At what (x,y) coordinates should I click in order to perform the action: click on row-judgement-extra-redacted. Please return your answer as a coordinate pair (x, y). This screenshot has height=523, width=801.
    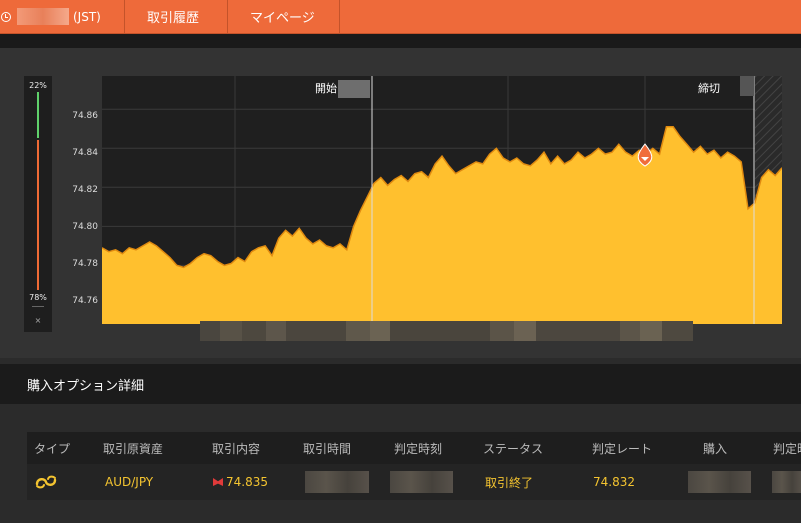
    Looking at the image, I should click on (786, 482).